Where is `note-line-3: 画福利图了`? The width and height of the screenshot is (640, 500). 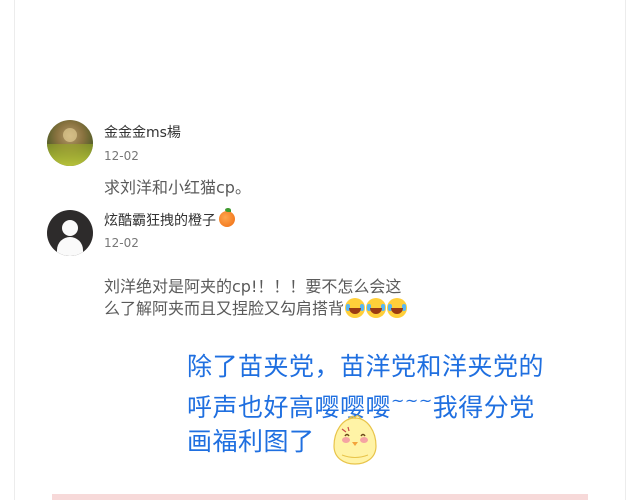
note-line-3: 画福利图了 is located at coordinates (251, 441).